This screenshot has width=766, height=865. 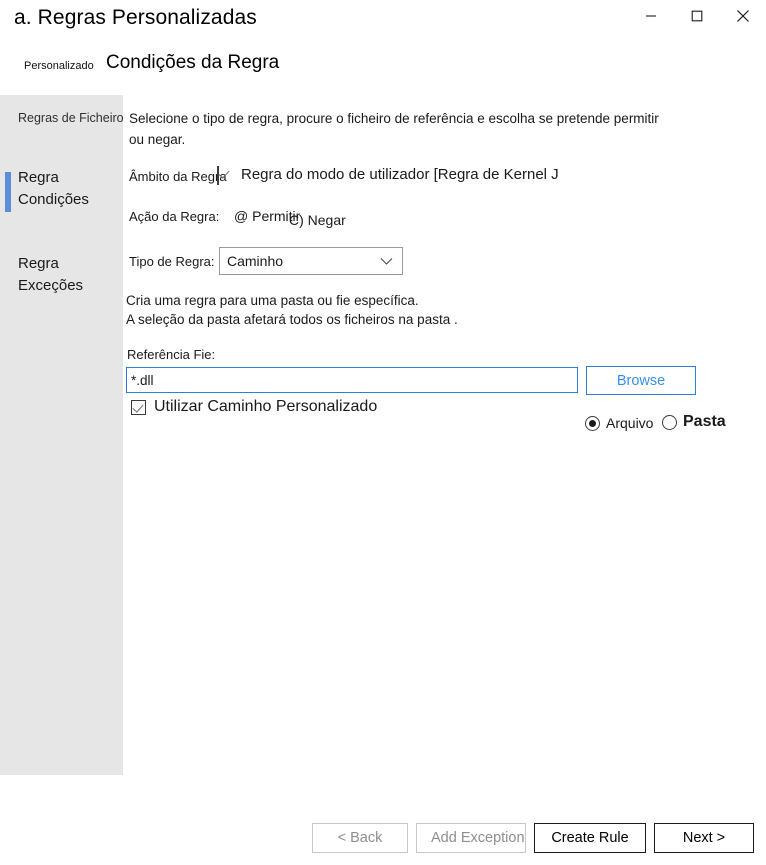 What do you see at coordinates (641, 380) in the screenshot?
I see `browse-button: Browse` at bounding box center [641, 380].